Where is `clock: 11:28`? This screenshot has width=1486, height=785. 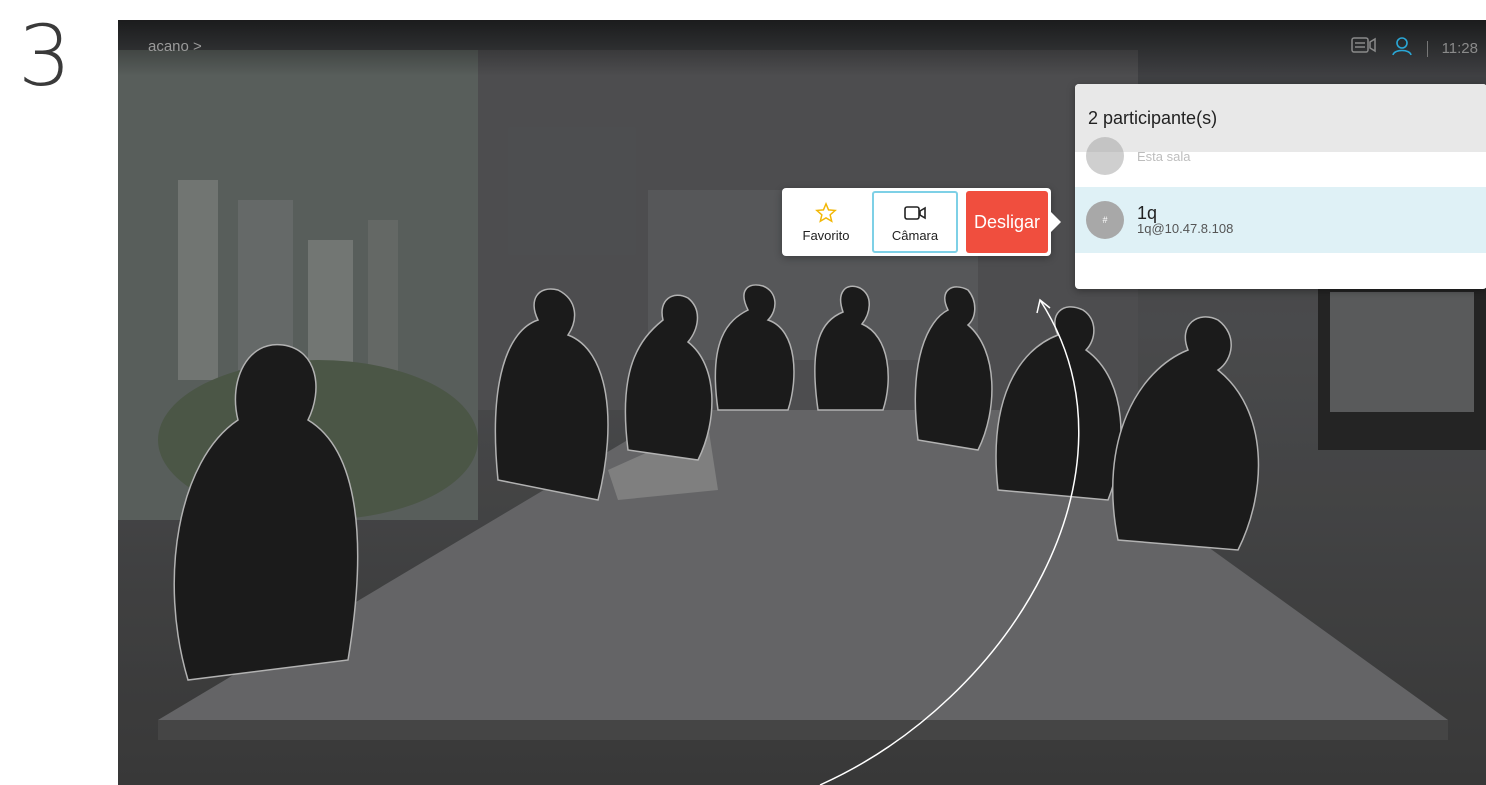
clock: 11:28 is located at coordinates (1459, 48).